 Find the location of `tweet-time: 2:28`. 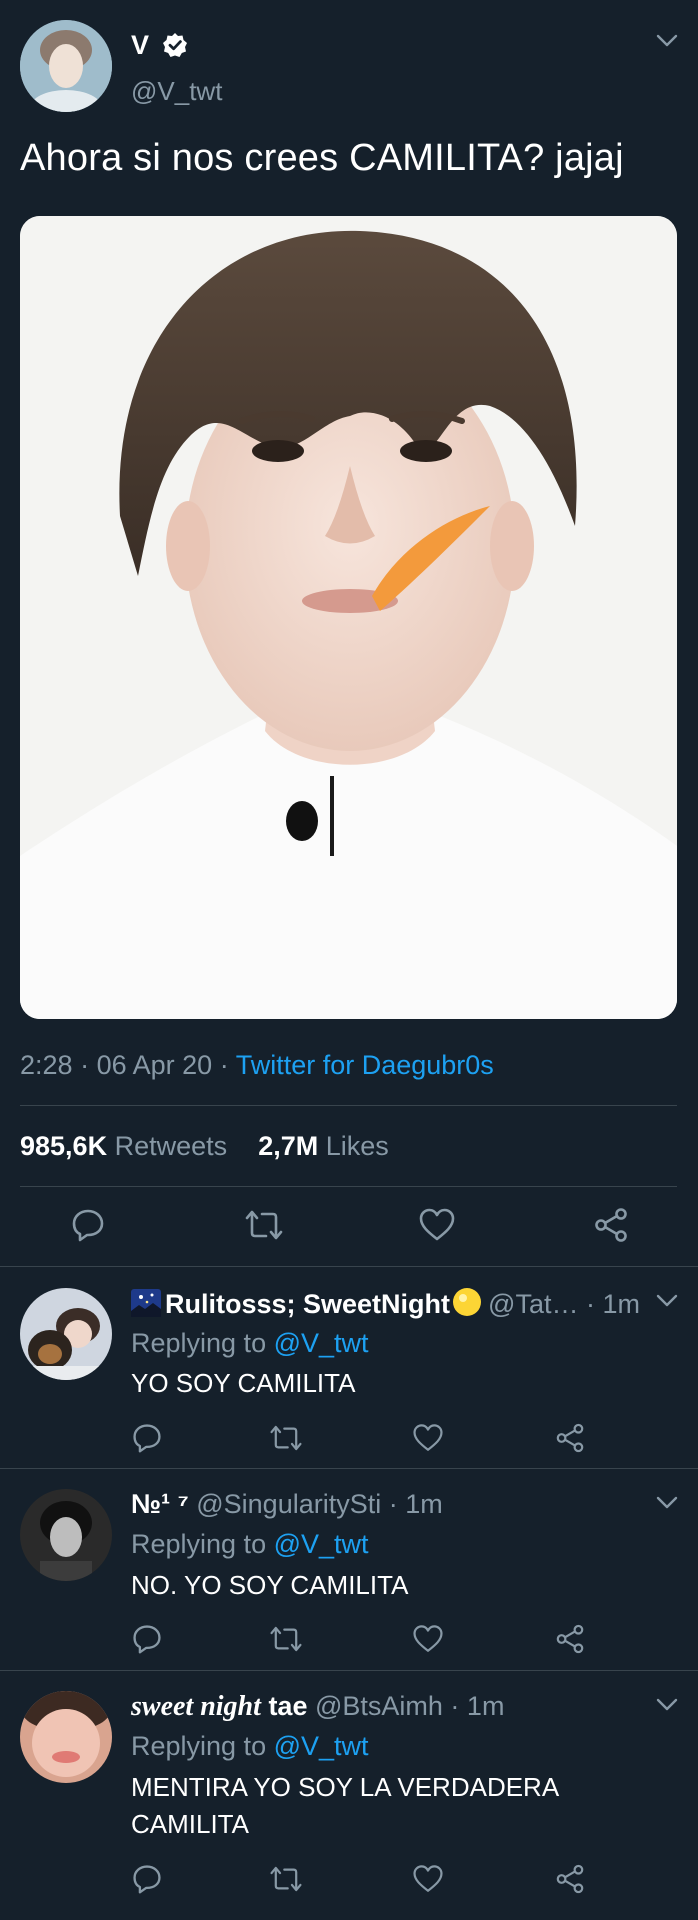

tweet-time: 2:28 is located at coordinates (46, 1065).